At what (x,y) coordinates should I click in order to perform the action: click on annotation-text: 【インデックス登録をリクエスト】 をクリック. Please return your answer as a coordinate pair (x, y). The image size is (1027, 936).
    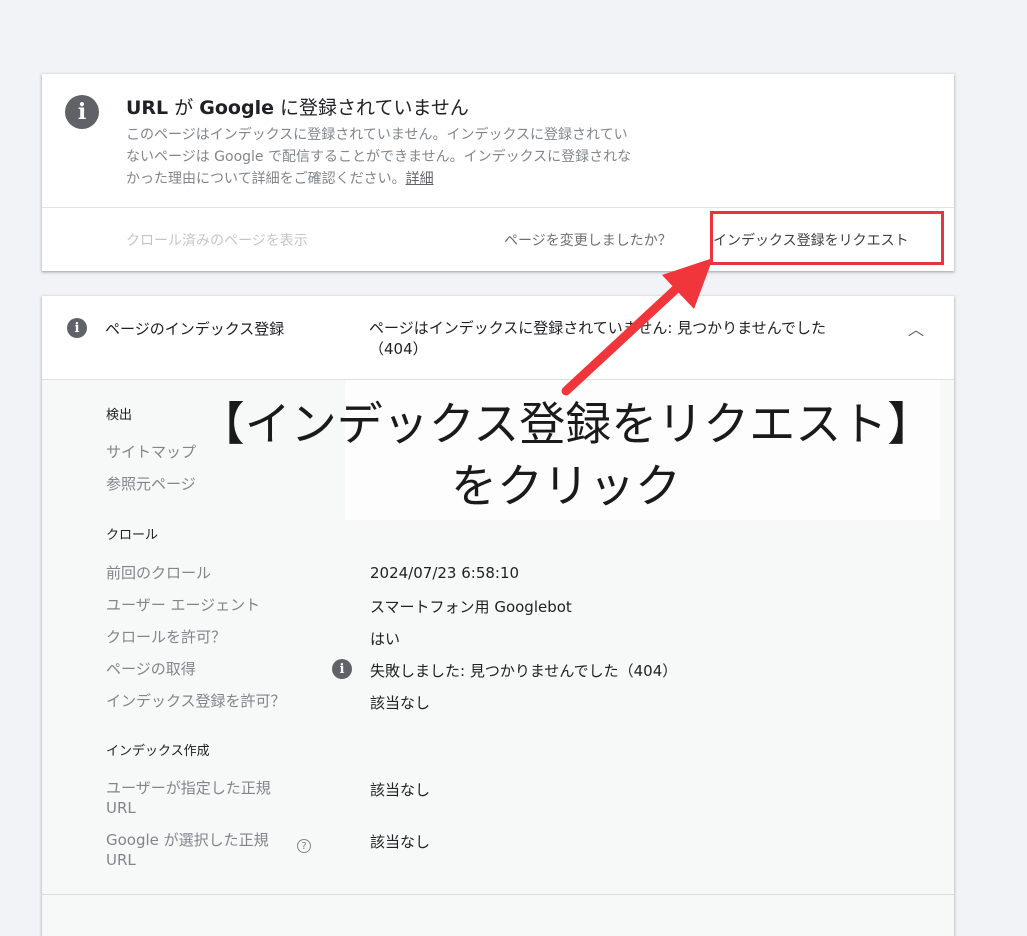
    Looking at the image, I should click on (566, 455).